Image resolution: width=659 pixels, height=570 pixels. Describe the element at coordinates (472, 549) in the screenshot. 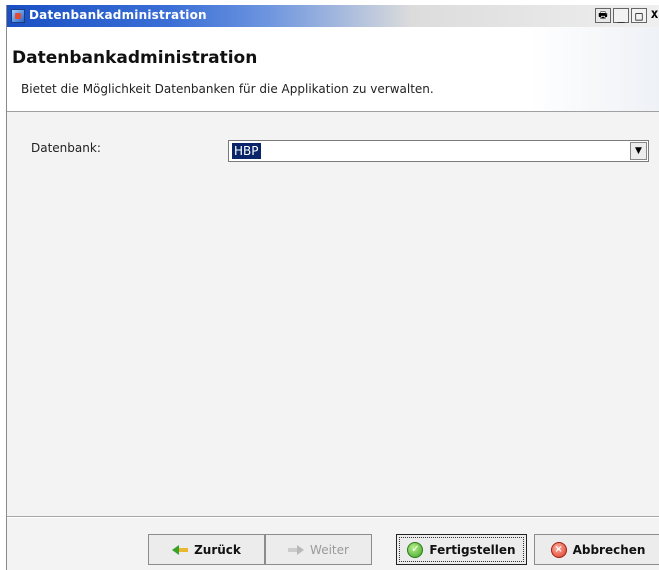

I see `finish-button-label: Fertigstellen` at that location.